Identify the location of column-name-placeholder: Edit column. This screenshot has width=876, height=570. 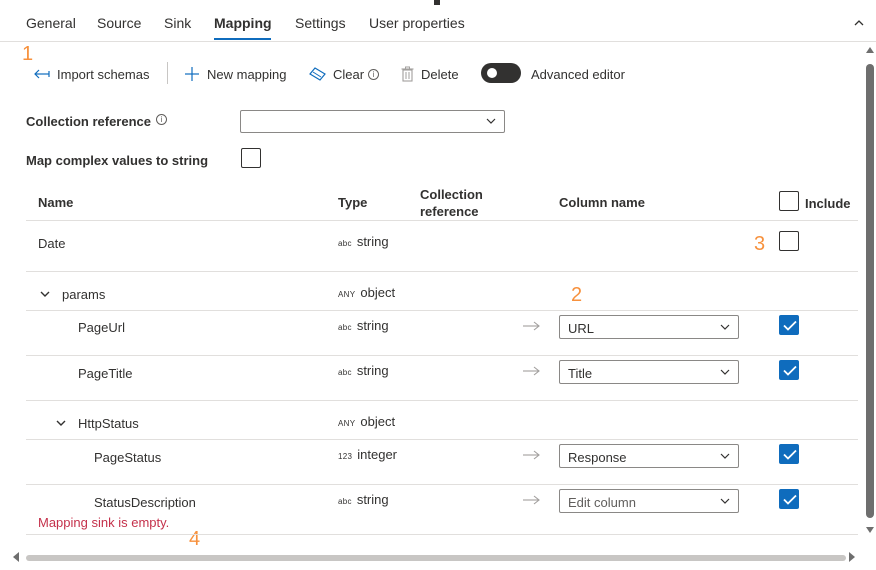
(602, 502).